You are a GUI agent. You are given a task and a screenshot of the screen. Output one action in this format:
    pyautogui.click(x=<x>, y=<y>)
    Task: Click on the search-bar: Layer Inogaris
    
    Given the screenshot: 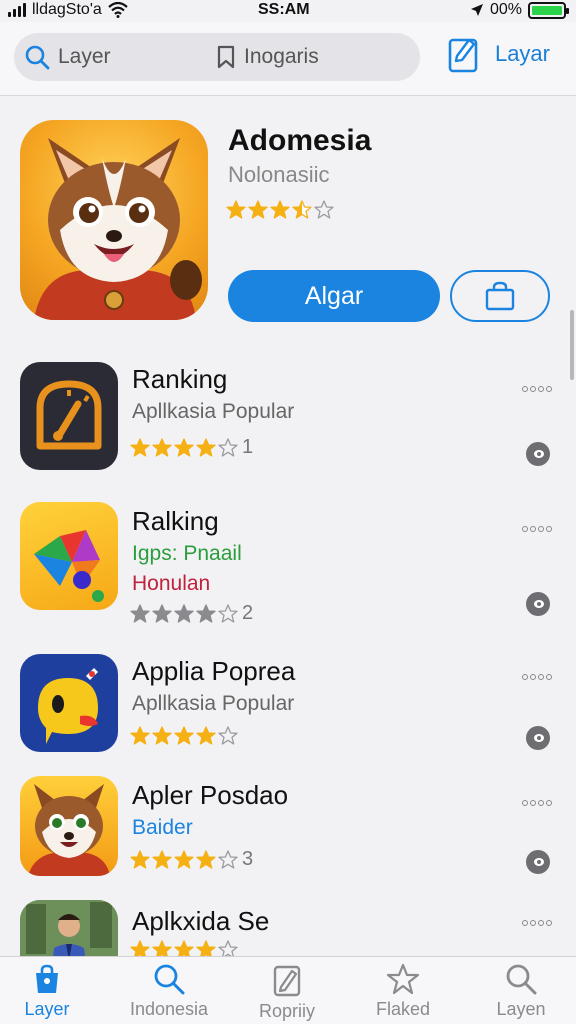 What is the action you would take?
    pyautogui.click(x=217, y=57)
    